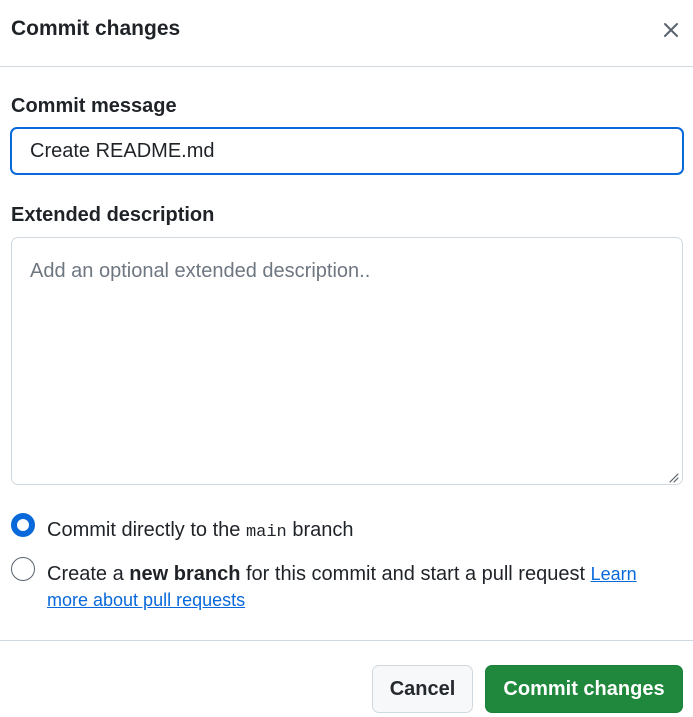 Image resolution: width=693 pixels, height=717 pixels. Describe the element at coordinates (144, 530) in the screenshot. I see `commit-direct-prefix: Commit directly to the` at that location.